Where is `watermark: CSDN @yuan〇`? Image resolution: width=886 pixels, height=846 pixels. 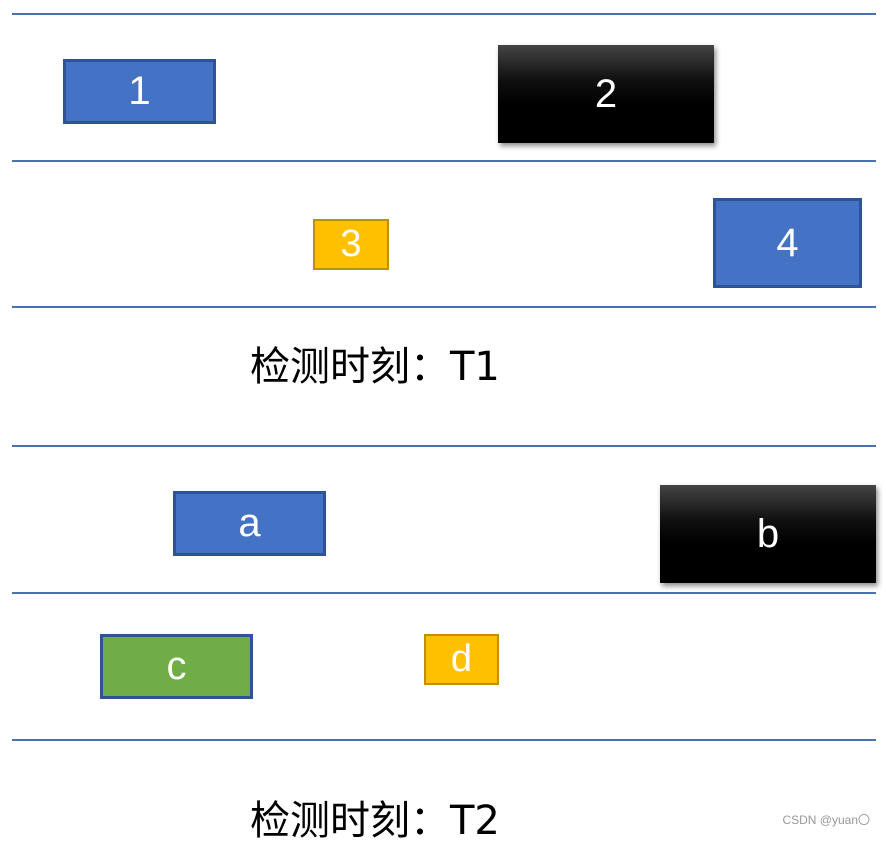
watermark: CSDN @yuan〇 is located at coordinates (826, 820).